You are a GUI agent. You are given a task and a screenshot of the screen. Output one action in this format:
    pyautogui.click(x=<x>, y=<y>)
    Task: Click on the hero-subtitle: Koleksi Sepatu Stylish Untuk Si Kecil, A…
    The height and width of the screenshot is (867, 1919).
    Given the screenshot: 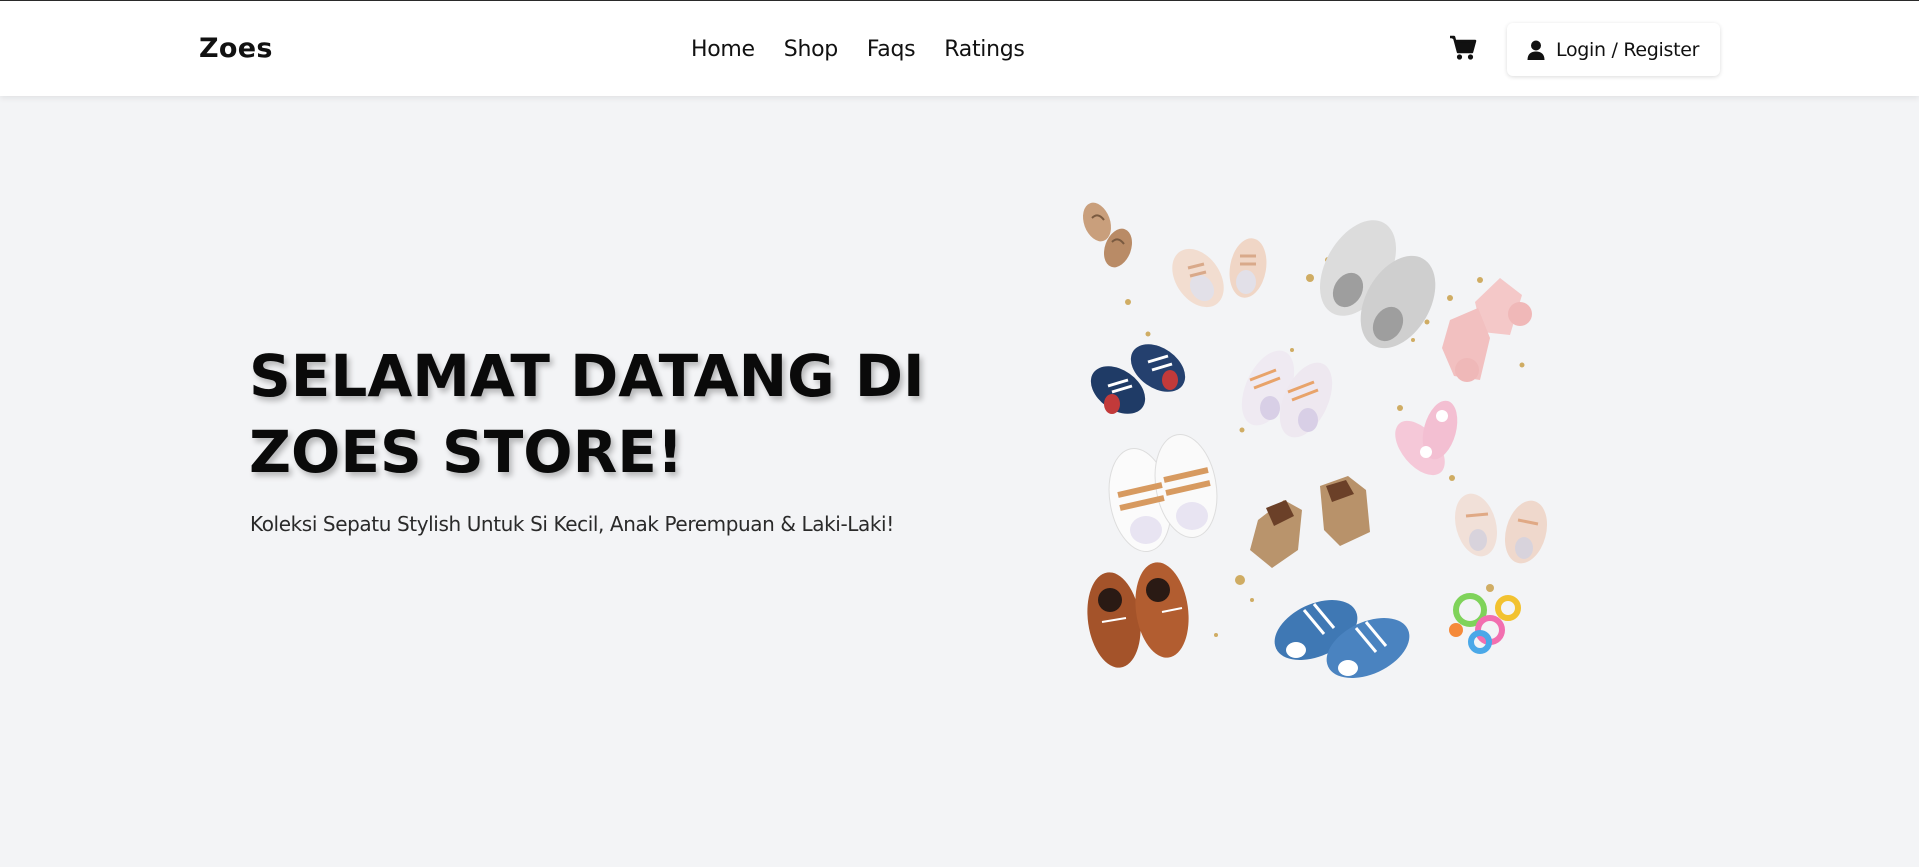 What is the action you would take?
    pyautogui.click(x=572, y=524)
    